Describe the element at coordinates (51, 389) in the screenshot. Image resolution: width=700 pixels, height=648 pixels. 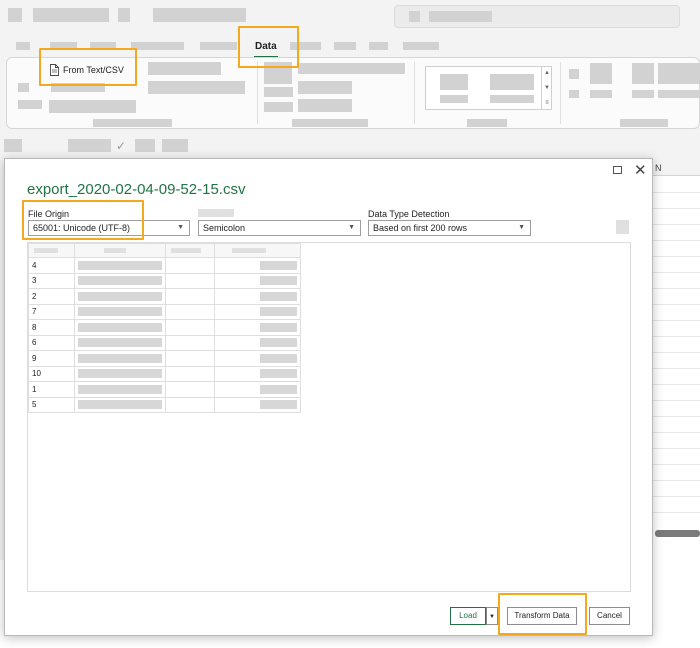
I see `row-id-cell: 1` at that location.